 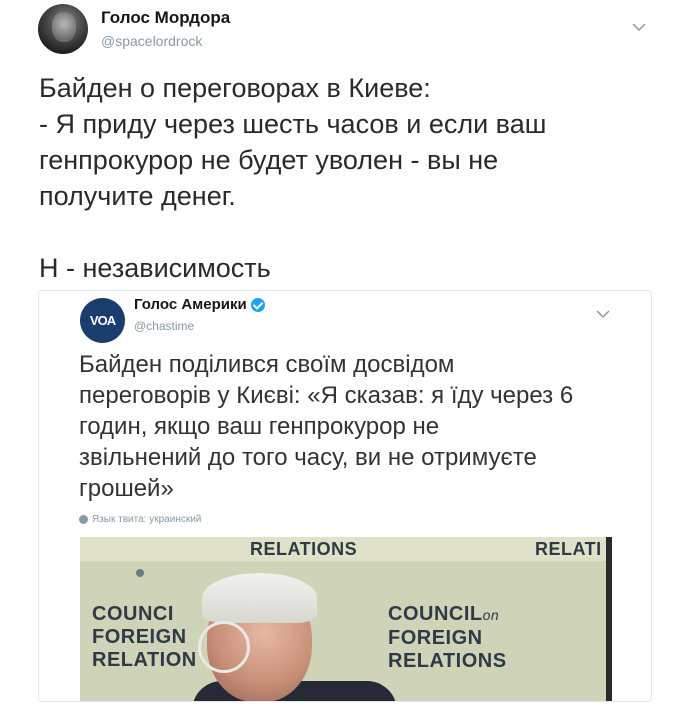 What do you see at coordinates (257, 304) in the screenshot?
I see `verified-badge-icon` at bounding box center [257, 304].